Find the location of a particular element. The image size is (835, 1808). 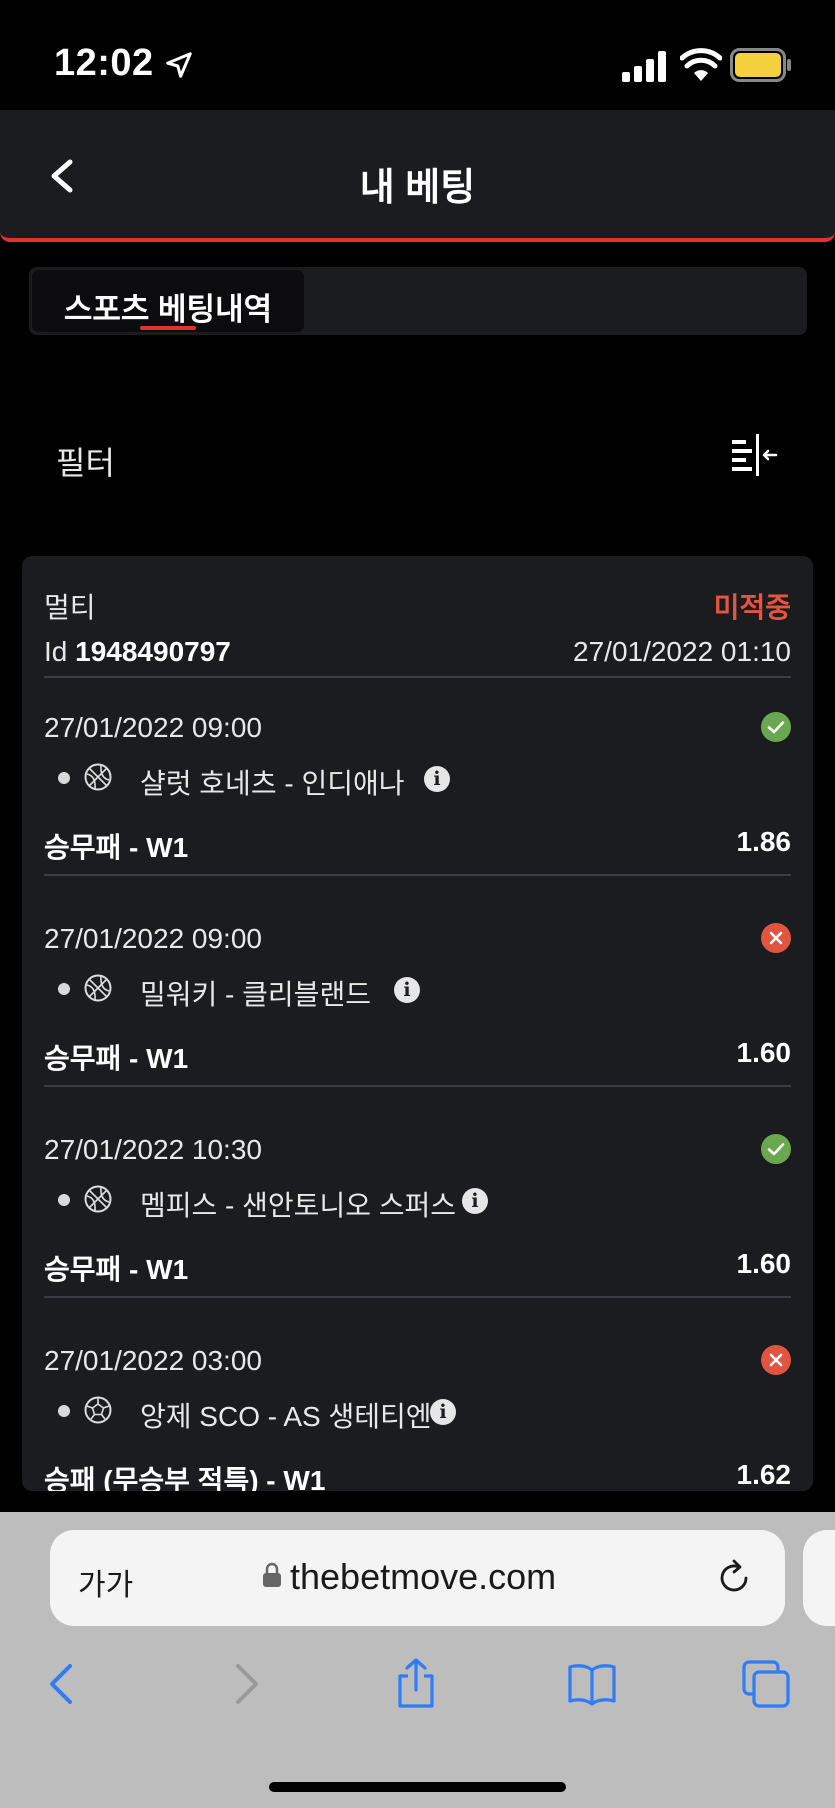

bookmarks-icon is located at coordinates (592, 1684).